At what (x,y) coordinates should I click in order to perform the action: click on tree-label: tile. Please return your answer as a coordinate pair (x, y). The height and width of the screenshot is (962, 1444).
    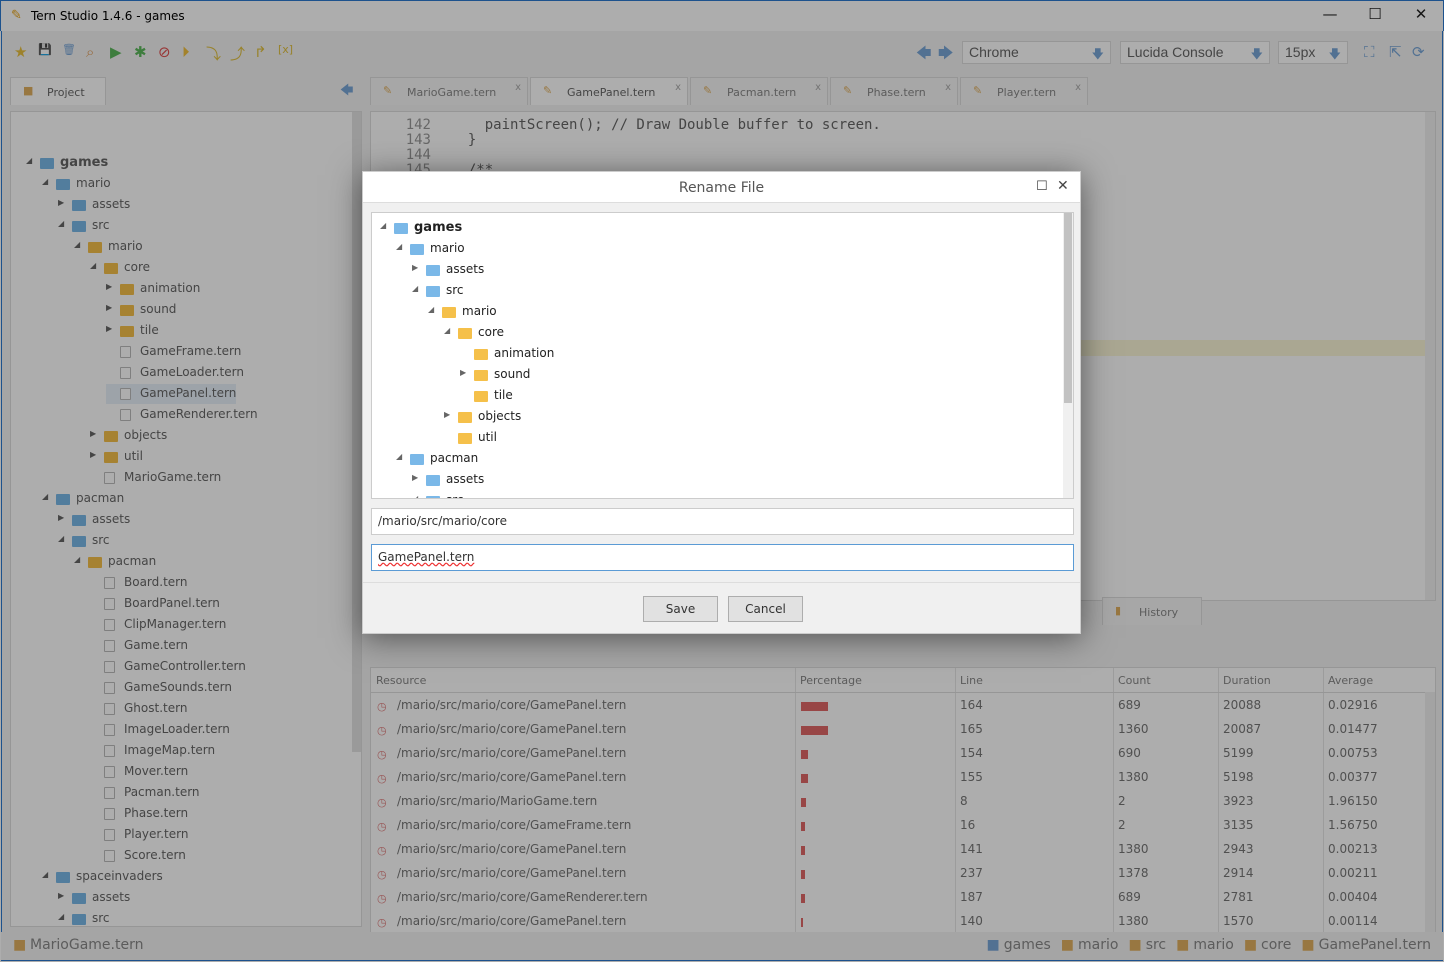
    Looking at the image, I should click on (503, 395).